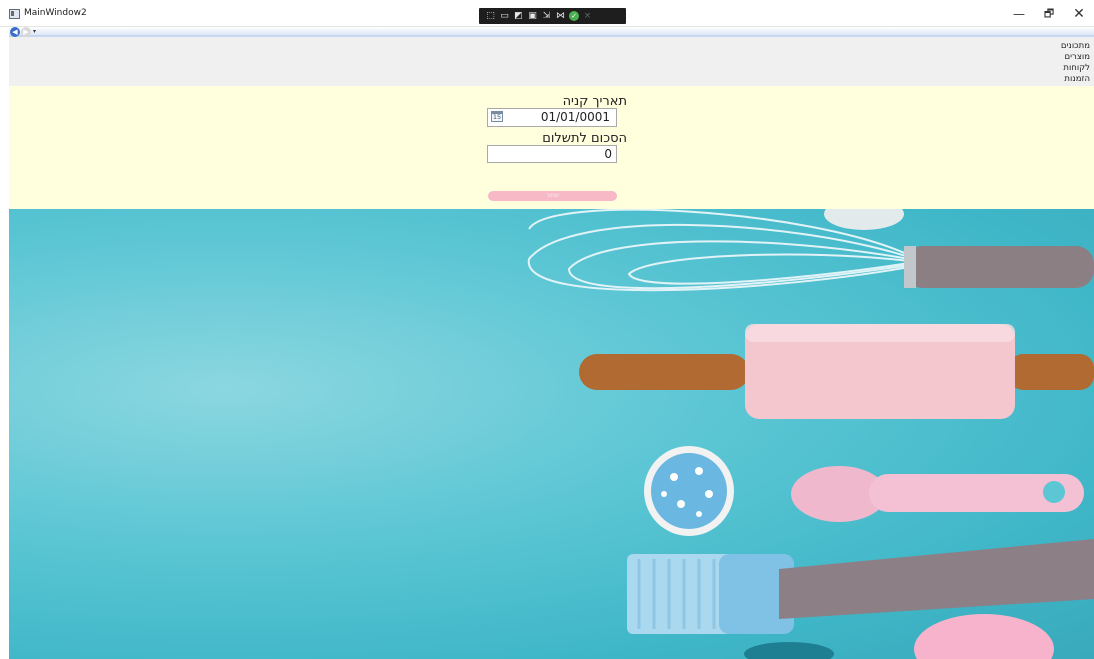 The height and width of the screenshot is (659, 1094). Describe the element at coordinates (560, 16) in the screenshot. I see `binding-icon: ⋈` at that location.